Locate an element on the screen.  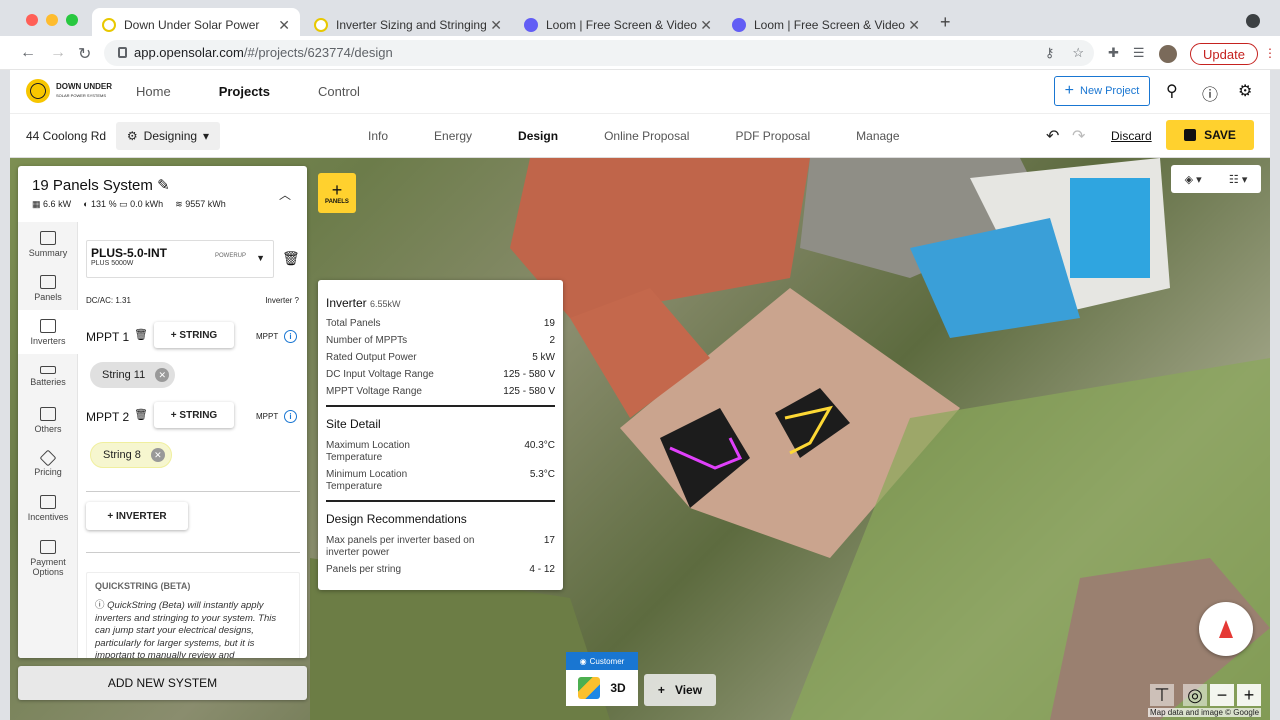
map-3d-button: 3D is located at coordinates (602, 688).